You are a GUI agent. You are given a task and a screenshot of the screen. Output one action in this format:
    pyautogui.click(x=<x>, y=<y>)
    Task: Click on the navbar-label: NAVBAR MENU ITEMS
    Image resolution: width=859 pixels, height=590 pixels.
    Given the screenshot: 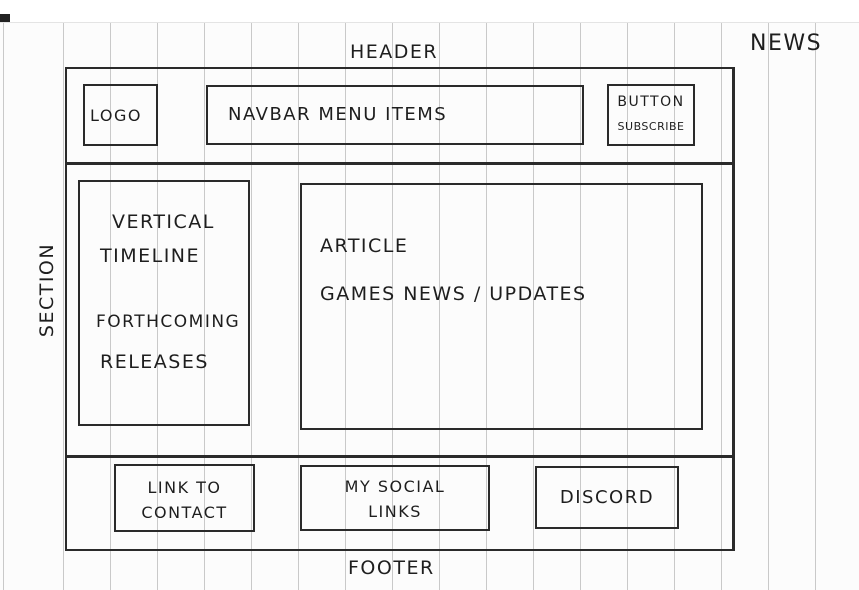 What is the action you would take?
    pyautogui.click(x=338, y=114)
    